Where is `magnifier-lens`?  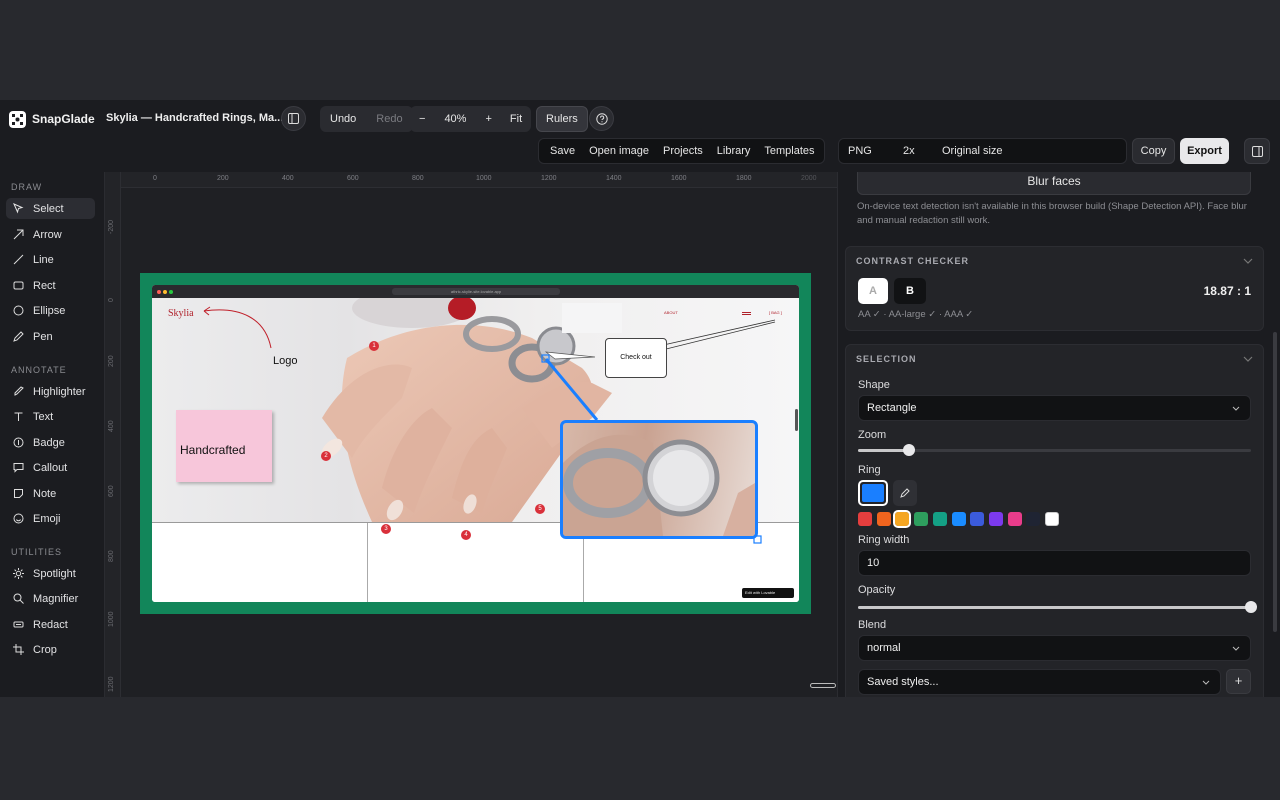
magnifier-lens is located at coordinates (659, 479).